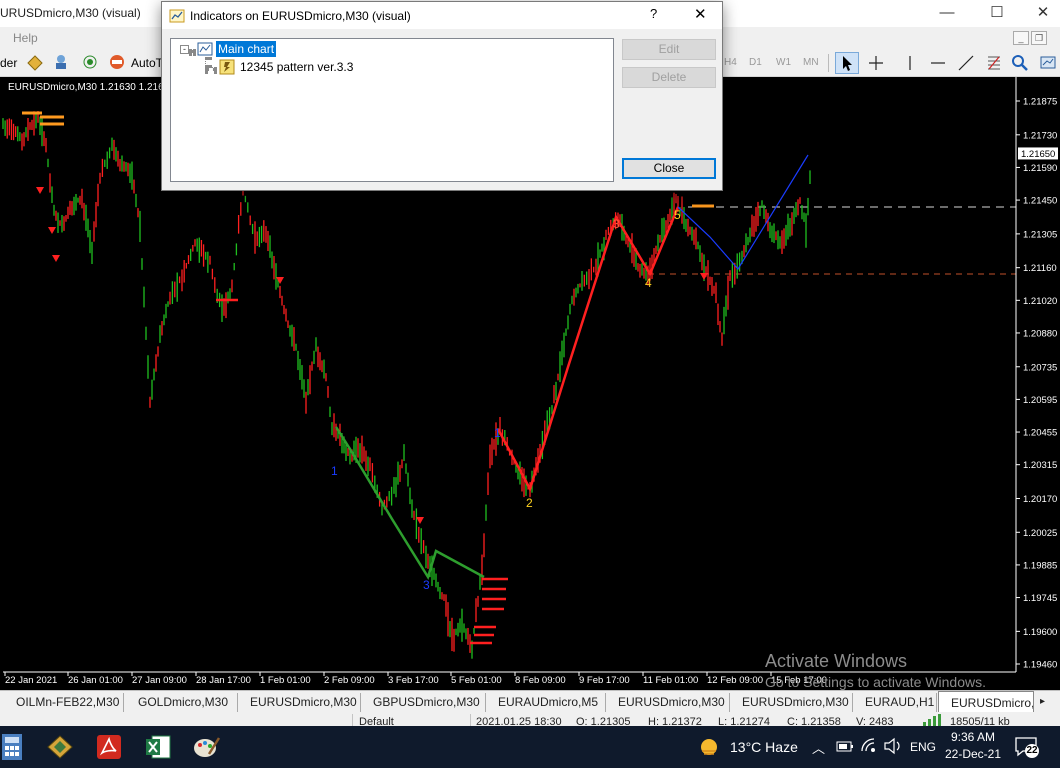 This screenshot has height=768, width=1060. Describe the element at coordinates (1040, 135) in the screenshot. I see `price-tick-label: 1.21730` at that location.